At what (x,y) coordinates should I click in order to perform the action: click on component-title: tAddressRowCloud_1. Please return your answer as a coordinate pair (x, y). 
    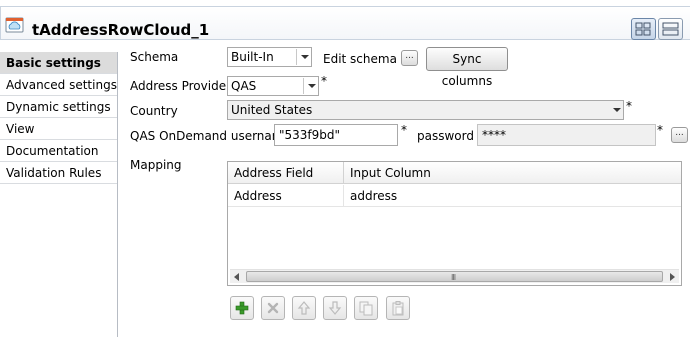
    Looking at the image, I should click on (121, 30).